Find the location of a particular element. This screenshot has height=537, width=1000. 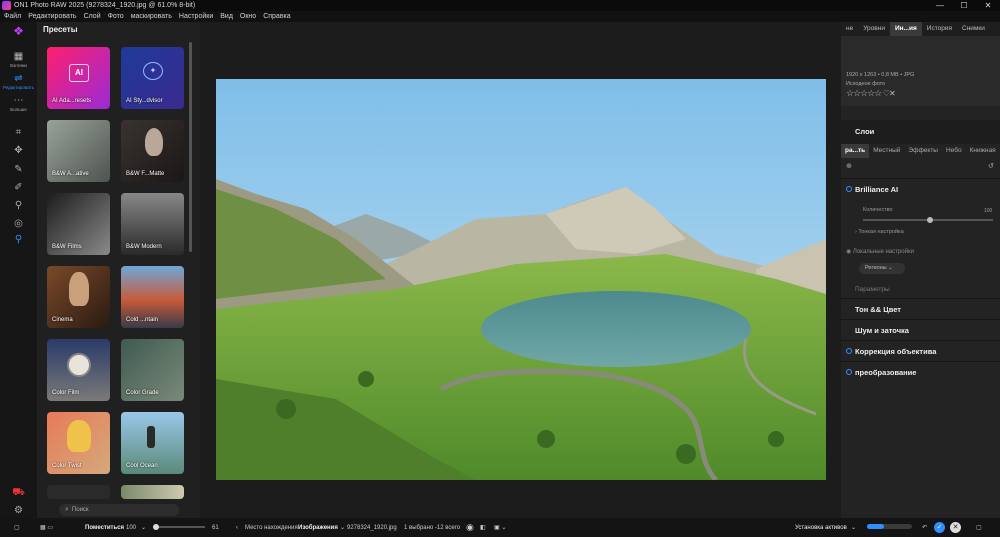

tab-sky: Небо is located at coordinates (954, 151).